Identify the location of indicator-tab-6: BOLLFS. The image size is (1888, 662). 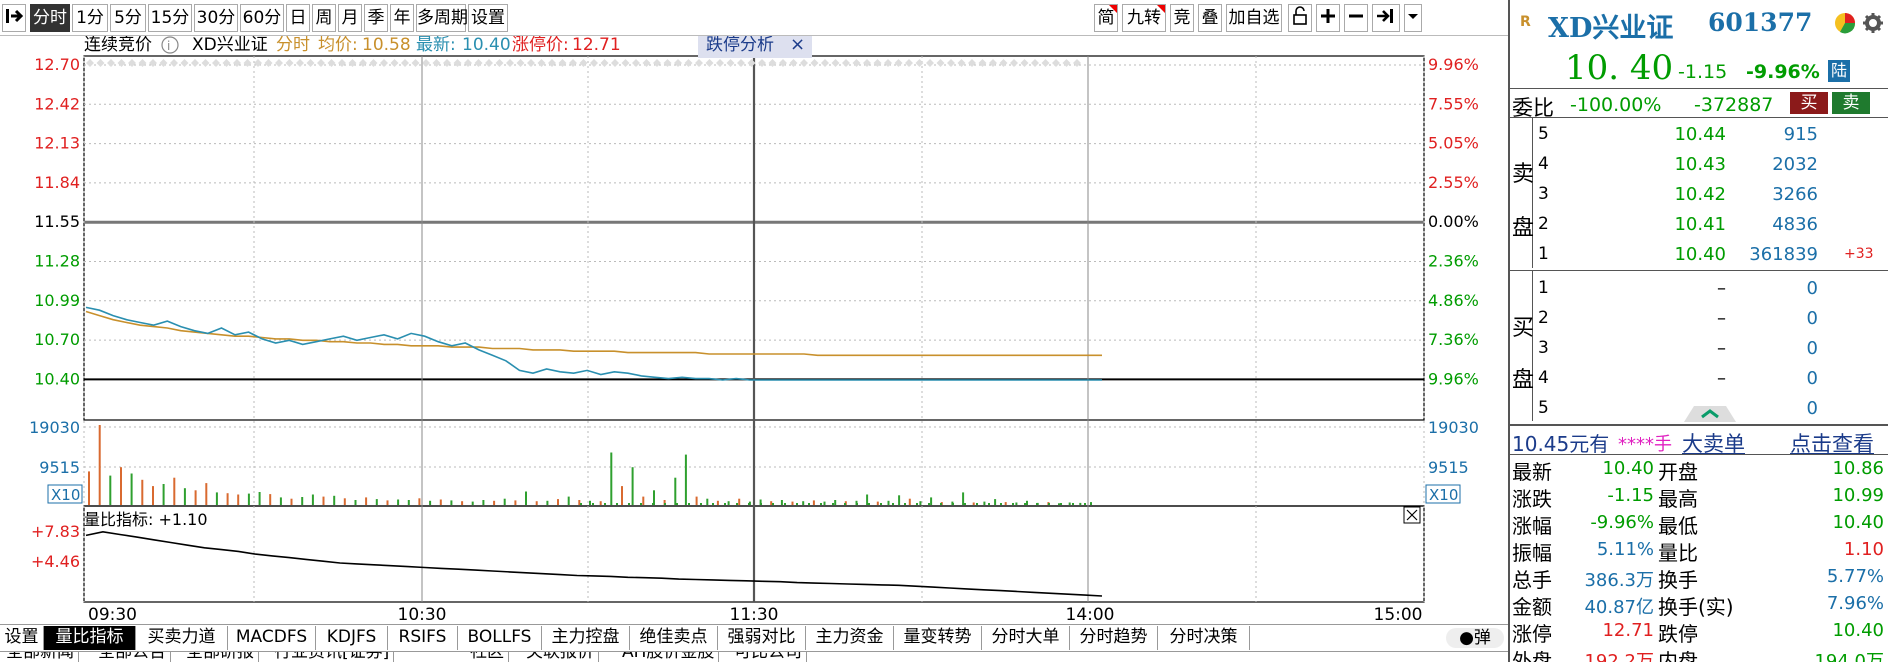
(500, 638).